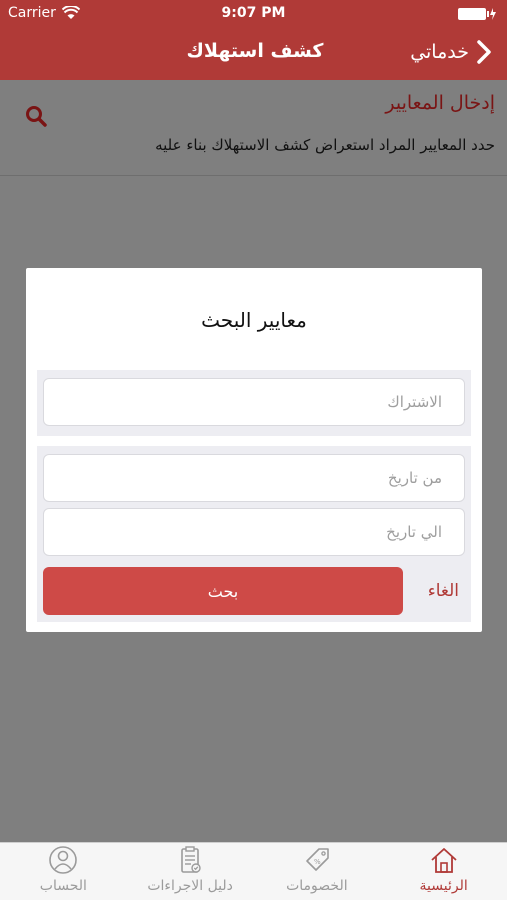 The image size is (507, 900). I want to click on from-date-field: من تاريخ, so click(254, 478).